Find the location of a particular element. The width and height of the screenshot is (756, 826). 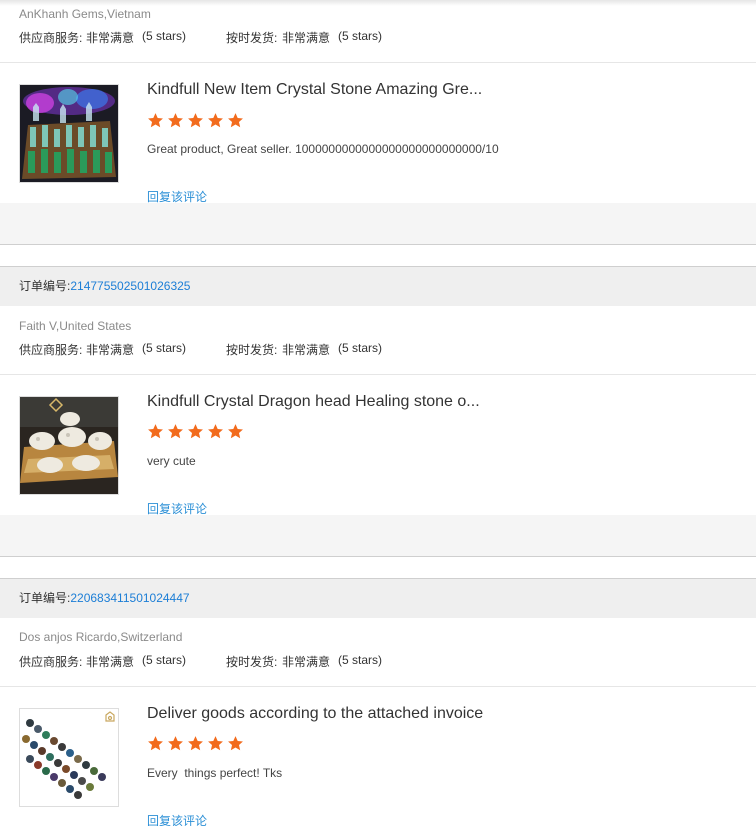

buyer-name: Dos anjos Ricardo,Switzerland is located at coordinates (101, 637).